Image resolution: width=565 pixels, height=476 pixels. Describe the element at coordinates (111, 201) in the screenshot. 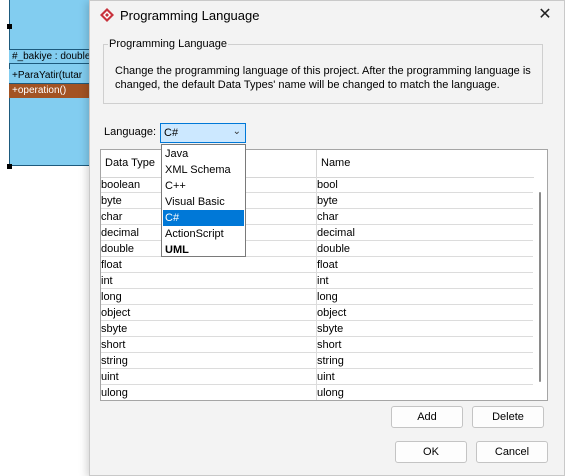

I see `data-type-cell: byte` at that location.